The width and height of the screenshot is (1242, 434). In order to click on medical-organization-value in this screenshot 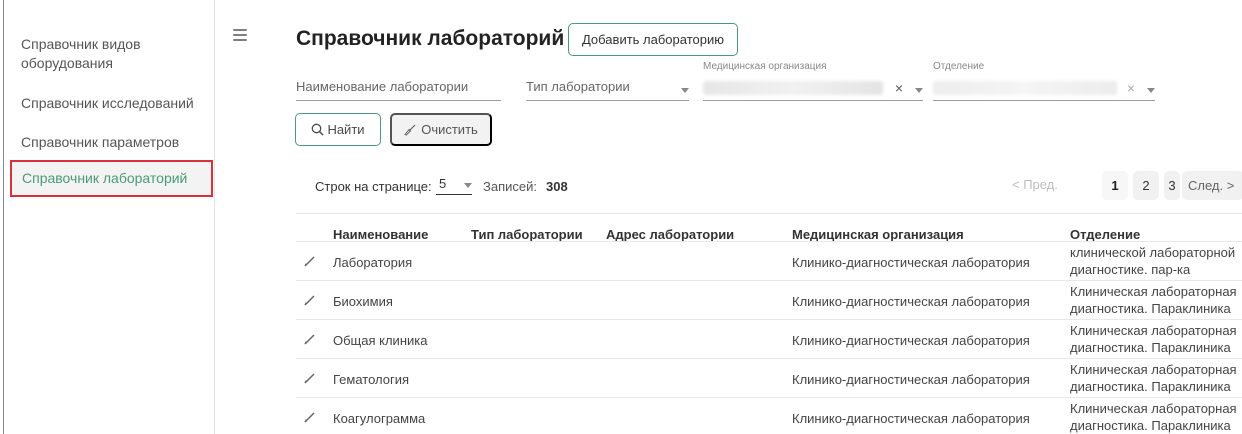, I will do `click(793, 88)`.